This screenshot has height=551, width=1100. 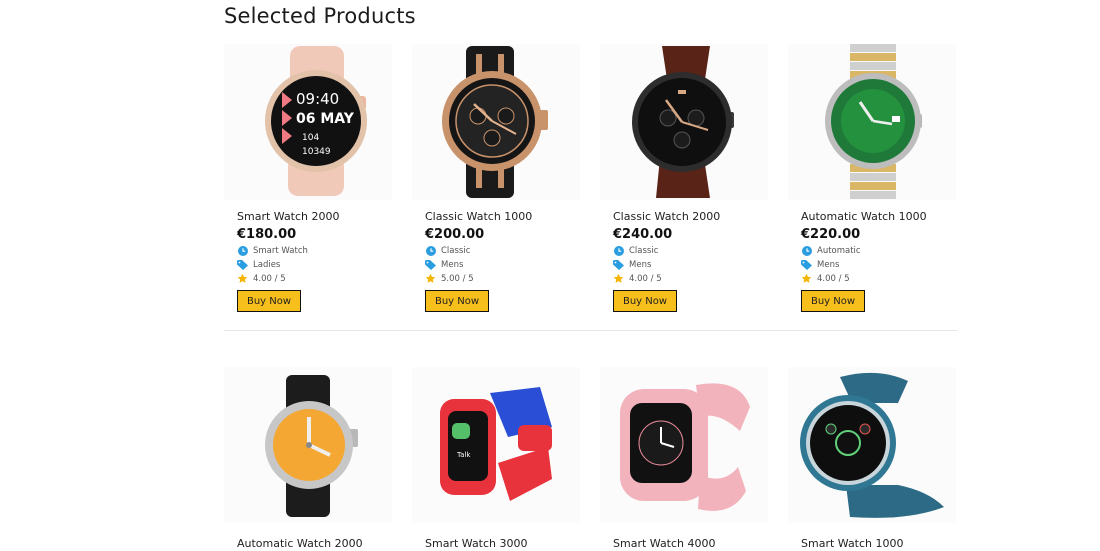 What do you see at coordinates (878, 250) in the screenshot?
I see `product-category: Automatic` at bounding box center [878, 250].